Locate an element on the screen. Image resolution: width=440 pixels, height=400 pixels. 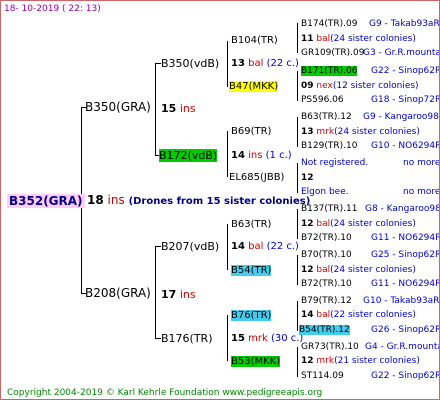
connector-g5c is located at coordinates (297, 132).